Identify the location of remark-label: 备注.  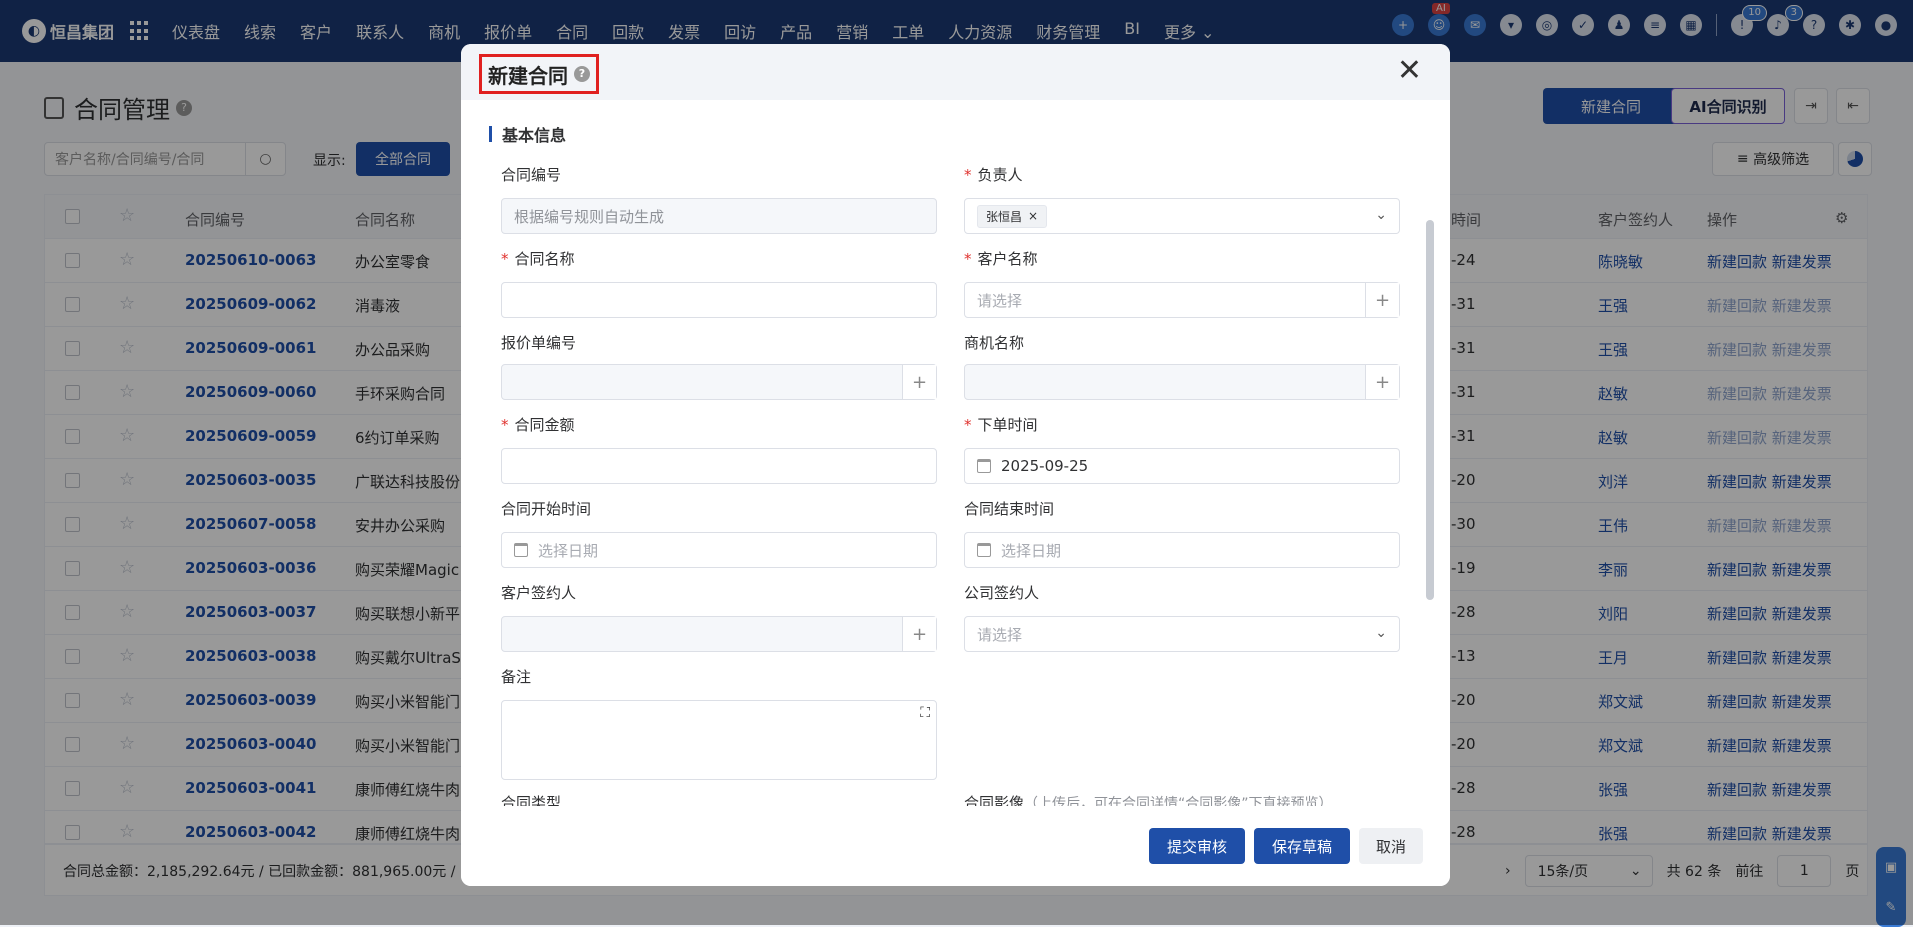
(516, 677).